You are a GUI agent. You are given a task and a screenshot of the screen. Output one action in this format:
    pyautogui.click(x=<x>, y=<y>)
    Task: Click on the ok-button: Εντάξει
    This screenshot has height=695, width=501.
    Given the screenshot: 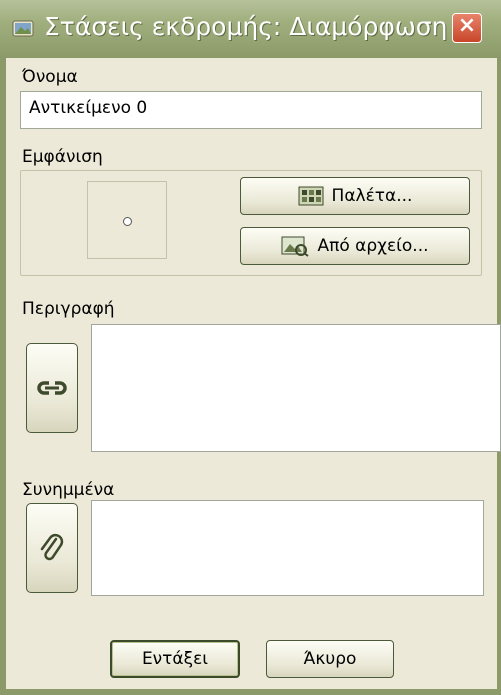 What is the action you would take?
    pyautogui.click(x=175, y=659)
    